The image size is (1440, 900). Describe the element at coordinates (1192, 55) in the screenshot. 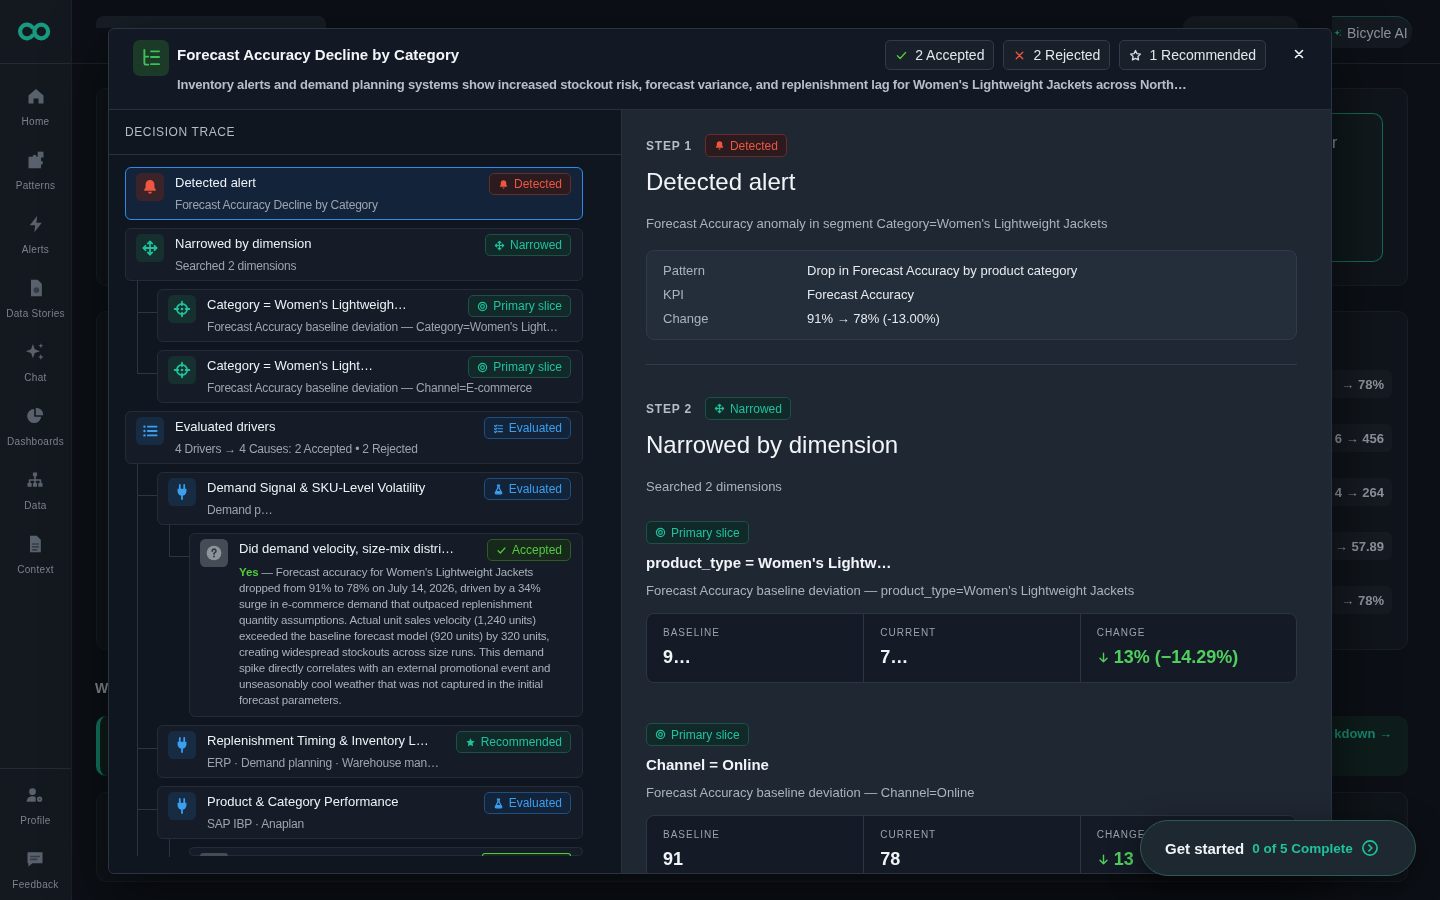

I see `summary-chip: 1 Recommended` at that location.